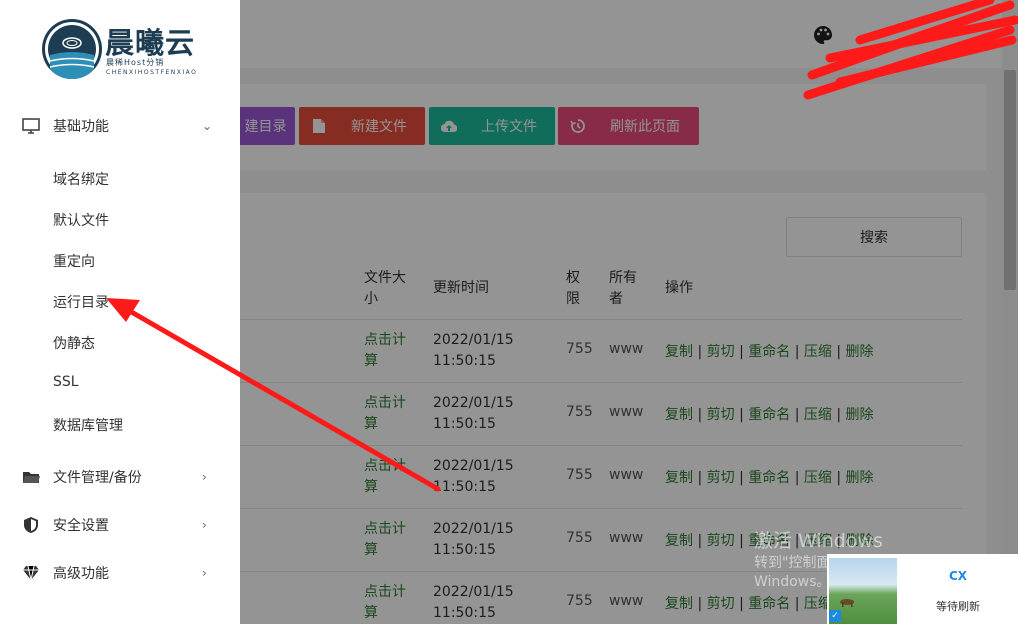  I want to click on menu-basic-functions: 基础功能 ⌄, so click(120, 126).